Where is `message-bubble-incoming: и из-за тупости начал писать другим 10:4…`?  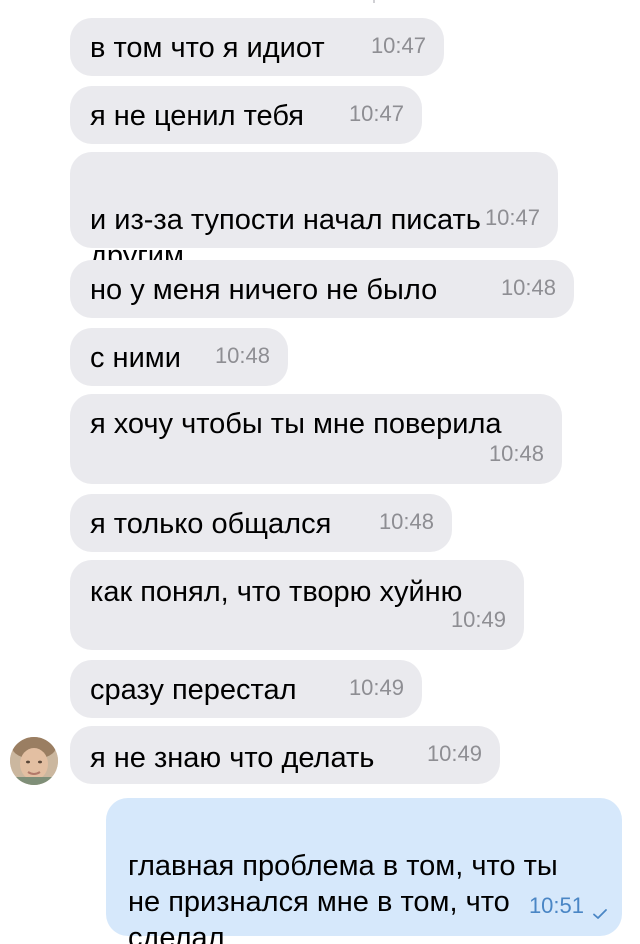 message-bubble-incoming: и из-за тупости начал писать другим 10:4… is located at coordinates (314, 212).